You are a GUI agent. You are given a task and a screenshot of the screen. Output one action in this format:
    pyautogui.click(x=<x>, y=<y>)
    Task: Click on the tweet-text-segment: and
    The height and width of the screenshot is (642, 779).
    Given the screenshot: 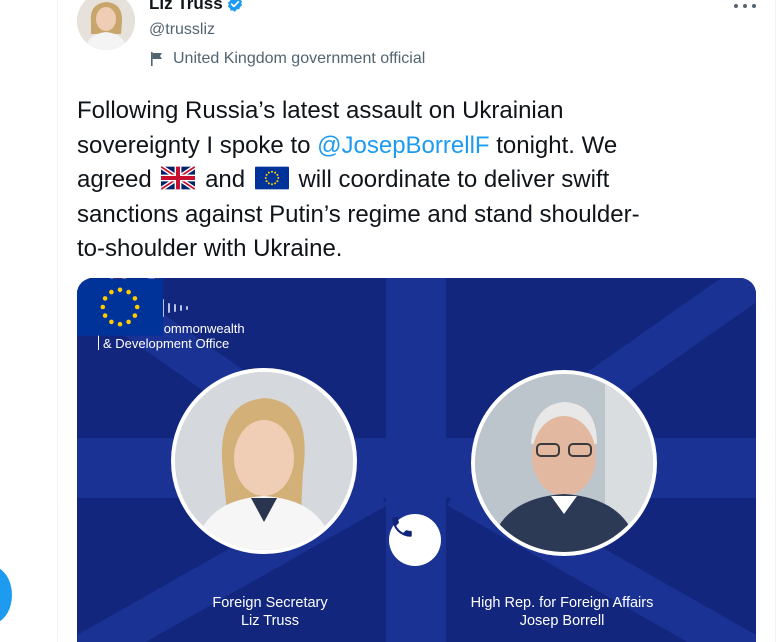 What is the action you would take?
    pyautogui.click(x=225, y=179)
    